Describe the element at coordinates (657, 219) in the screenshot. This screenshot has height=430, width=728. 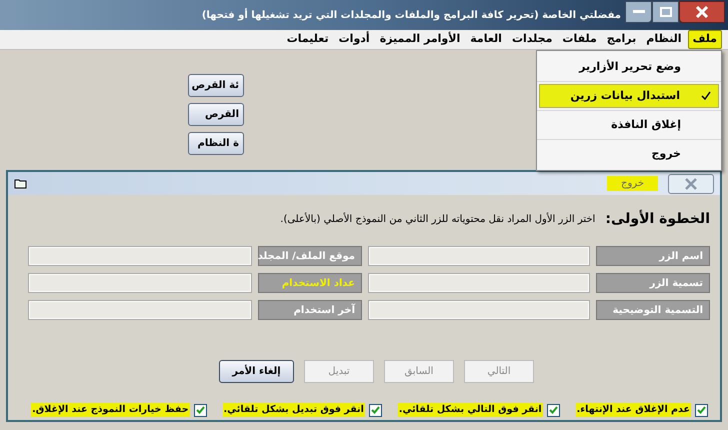
I see `step-heading: الخطوة الأولى:` at that location.